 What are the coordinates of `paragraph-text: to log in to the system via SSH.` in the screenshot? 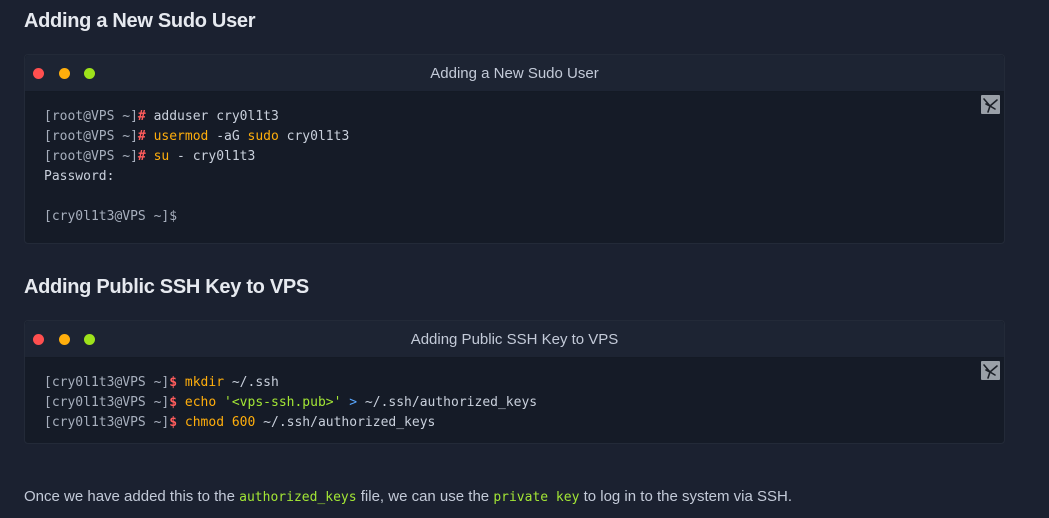 It's located at (685, 496).